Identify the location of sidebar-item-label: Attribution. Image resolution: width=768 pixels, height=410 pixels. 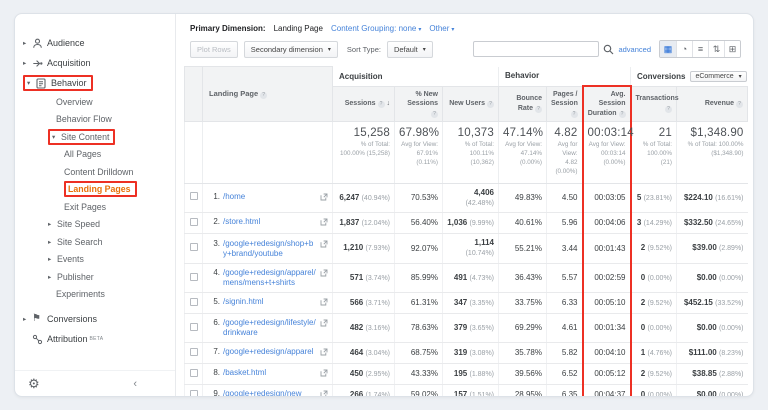
(67, 339).